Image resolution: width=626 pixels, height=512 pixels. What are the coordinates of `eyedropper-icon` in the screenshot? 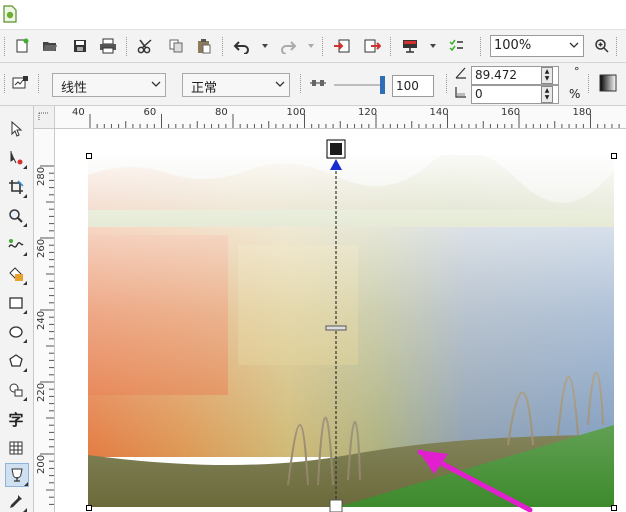 It's located at (16, 501).